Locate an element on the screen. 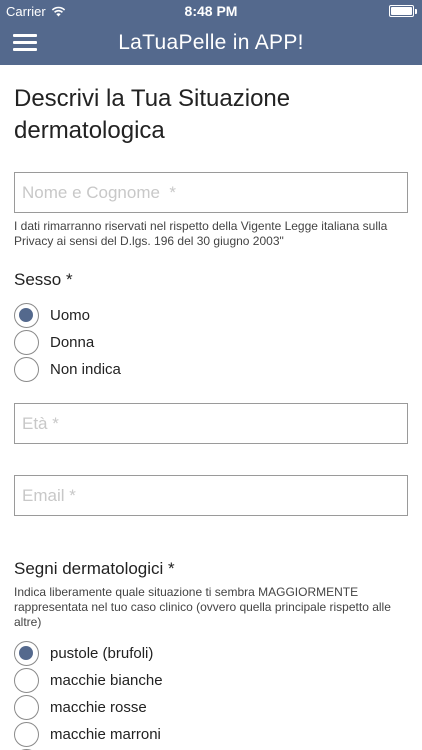 Image resolution: width=422 pixels, height=750 pixels. sex-label: Sesso * is located at coordinates (43, 279).